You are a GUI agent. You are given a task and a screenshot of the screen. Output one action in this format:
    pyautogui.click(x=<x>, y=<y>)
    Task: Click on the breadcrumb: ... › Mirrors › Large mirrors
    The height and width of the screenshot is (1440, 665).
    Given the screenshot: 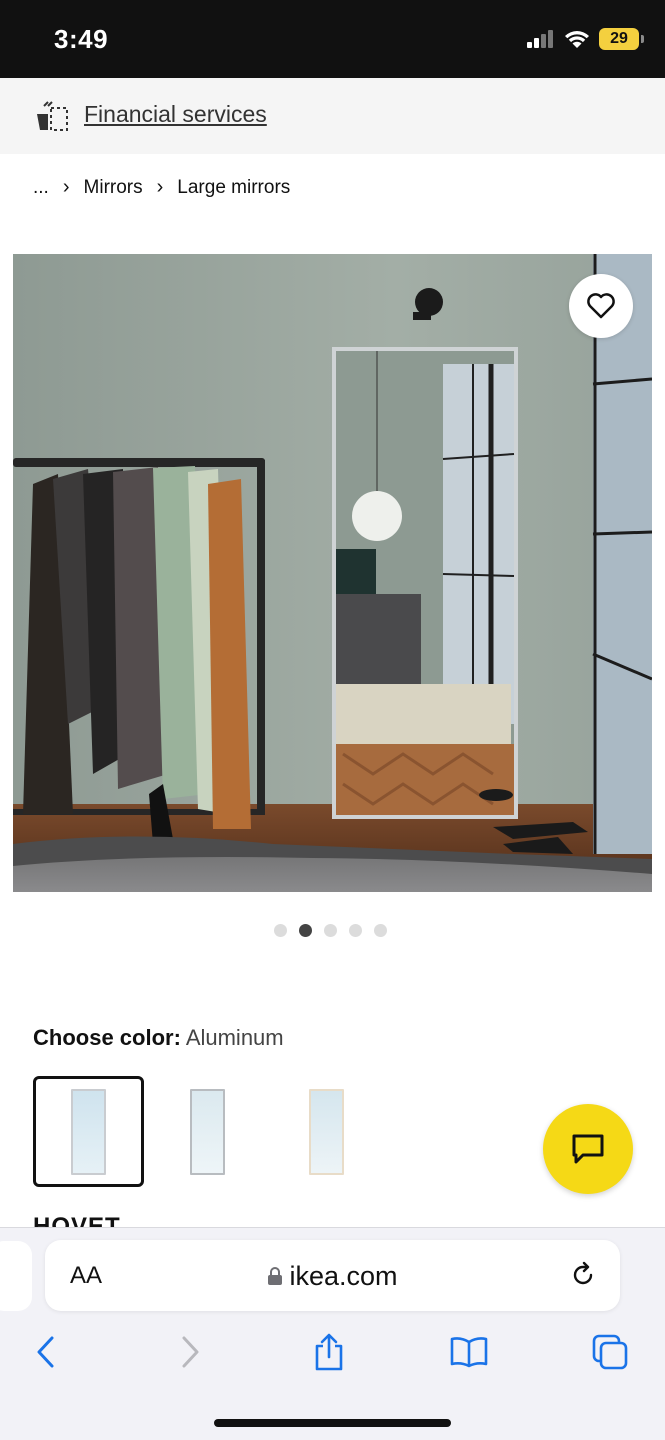 What is the action you would take?
    pyautogui.click(x=161, y=187)
    